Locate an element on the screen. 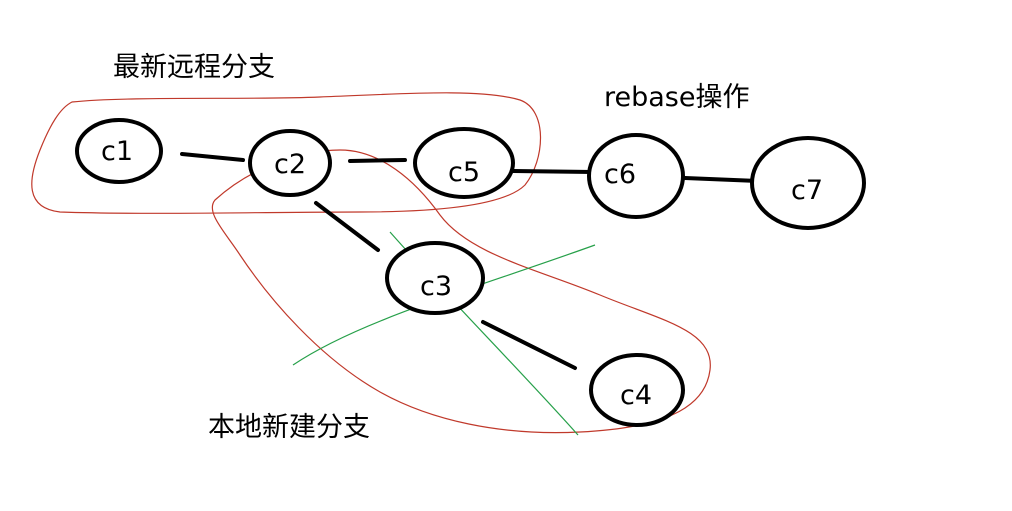  node-c6: c6 is located at coordinates (636, 176).